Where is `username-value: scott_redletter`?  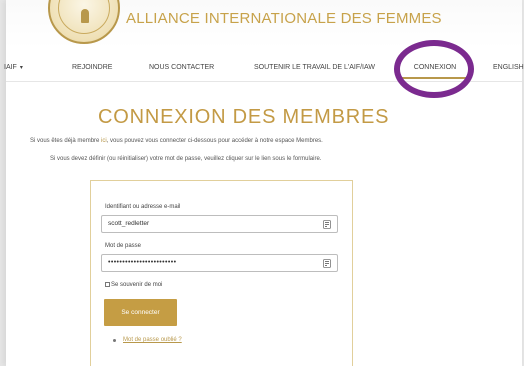
username-value: scott_redletter is located at coordinates (129, 223).